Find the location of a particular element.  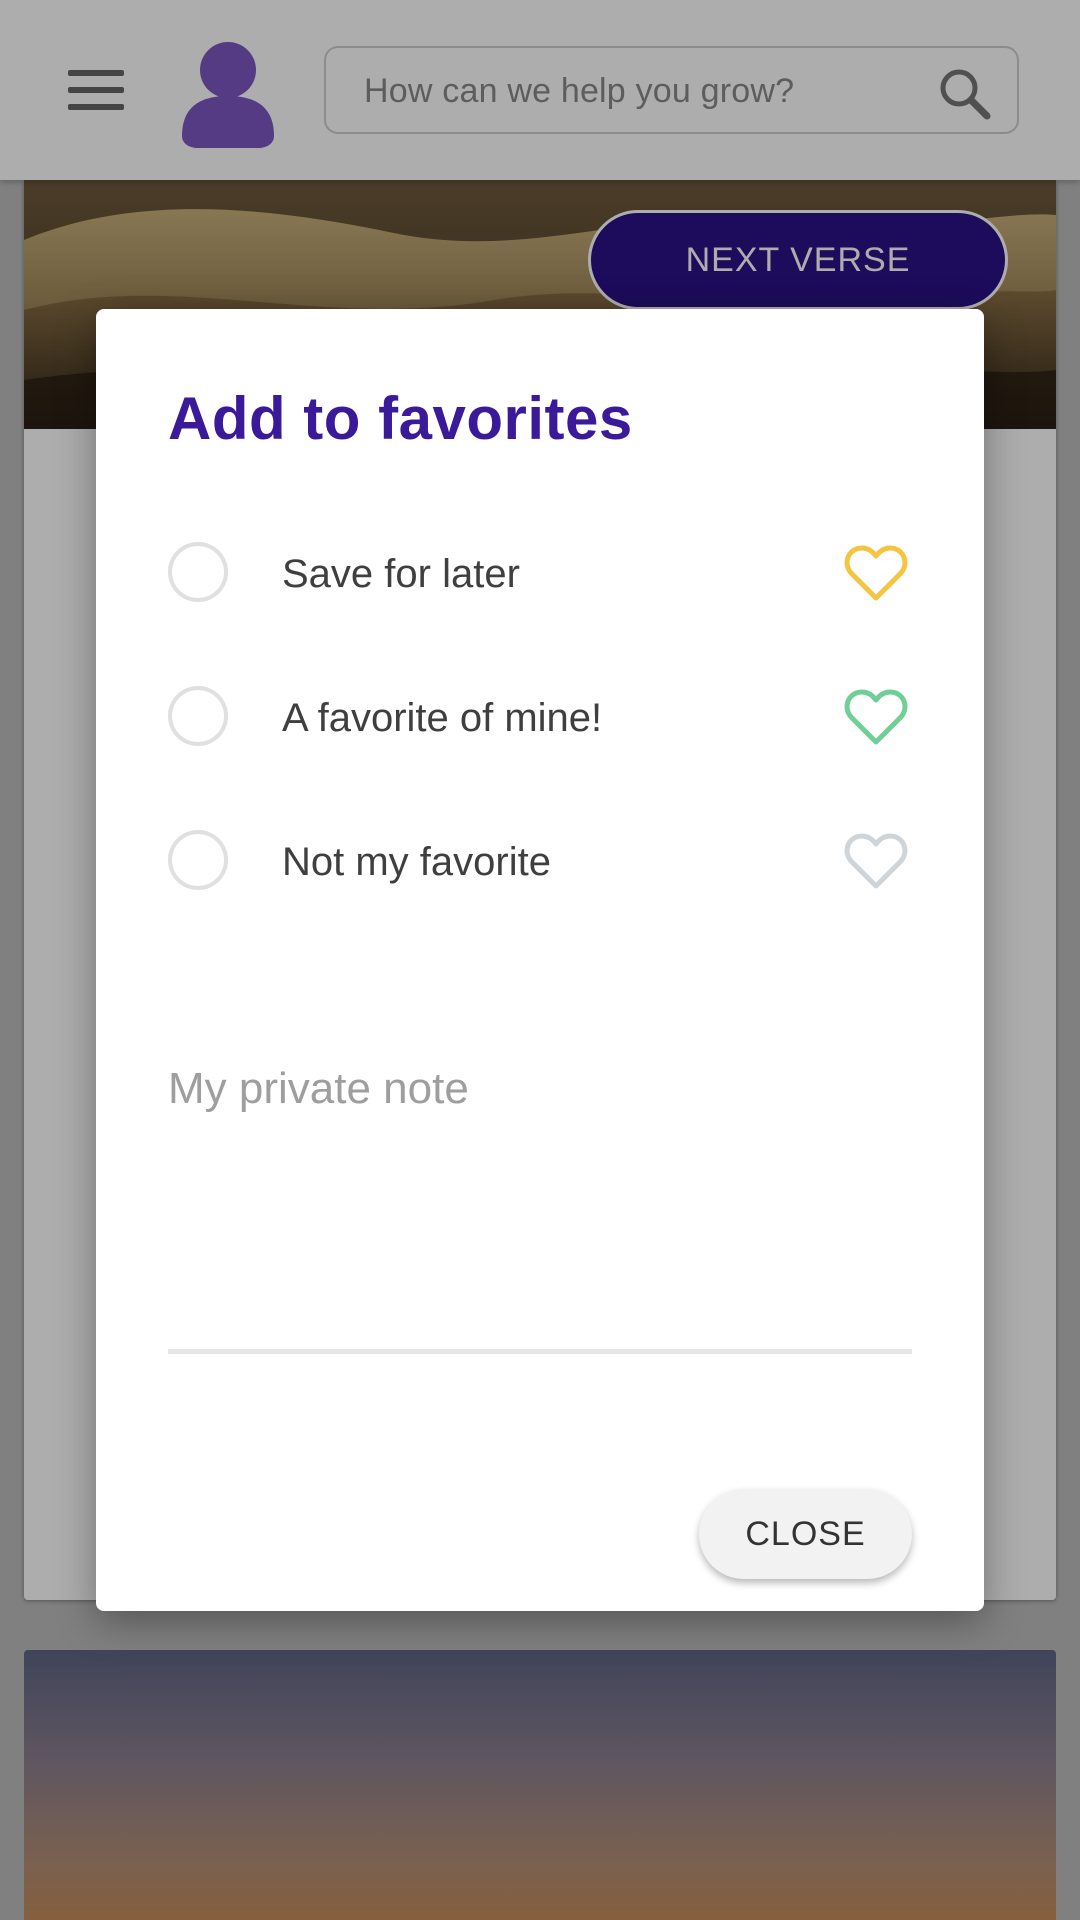

dialog-title: Add to favorites is located at coordinates (400, 418).